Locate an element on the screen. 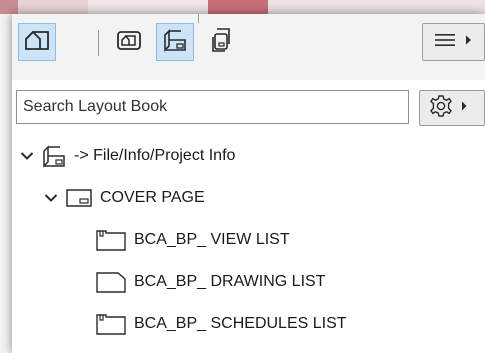  publisher-sets-icon is located at coordinates (223, 42).